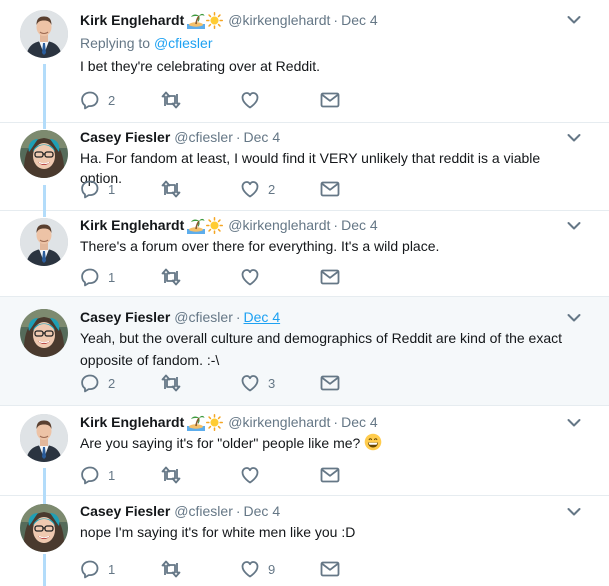 The image size is (609, 586). What do you see at coordinates (373, 442) in the screenshot?
I see `grinning-face-icon` at bounding box center [373, 442].